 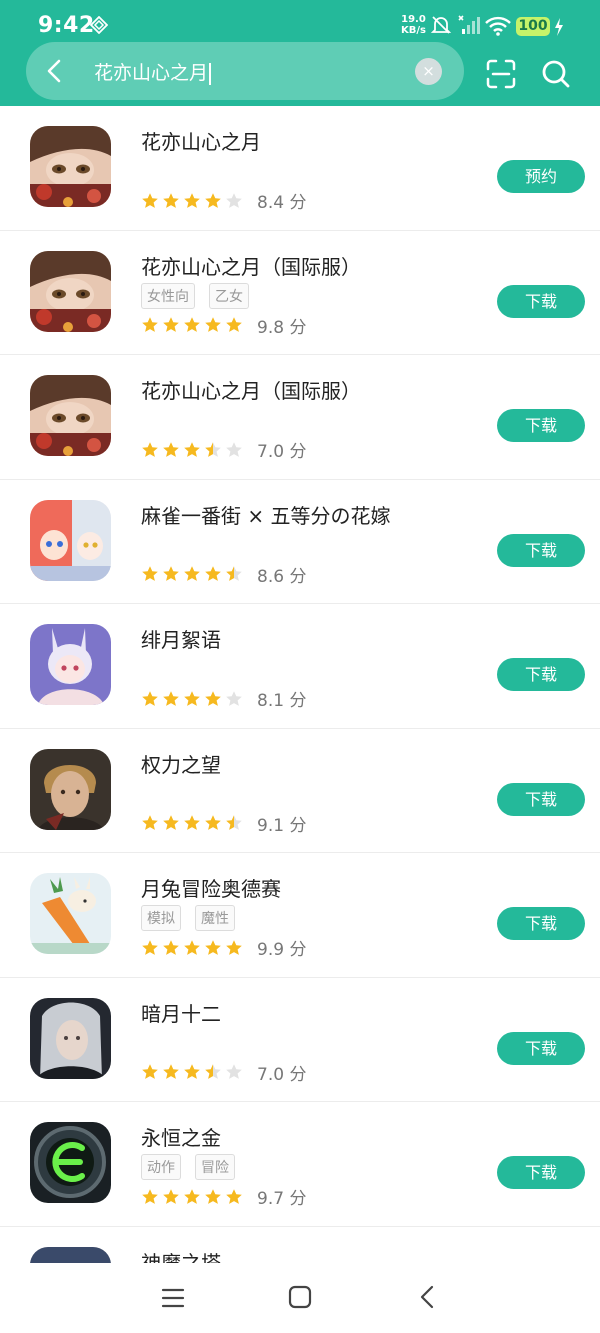 I want to click on search-icon, so click(x=556, y=74).